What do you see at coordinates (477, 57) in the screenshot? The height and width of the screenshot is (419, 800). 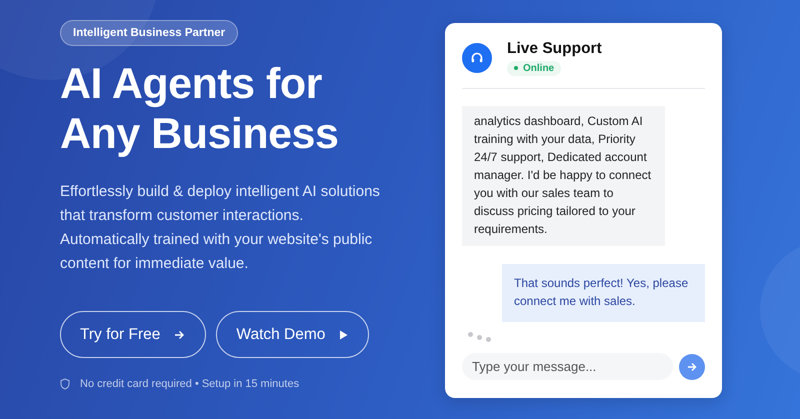 I see `headset-avatar-icon` at bounding box center [477, 57].